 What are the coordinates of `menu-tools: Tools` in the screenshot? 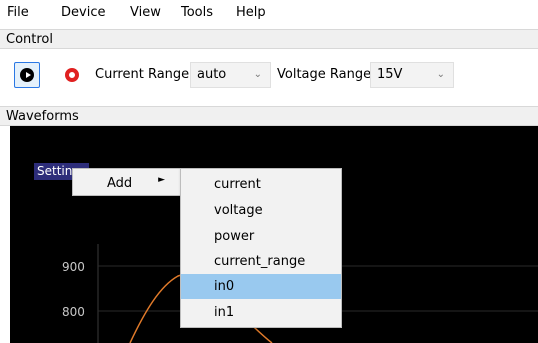 It's located at (197, 12).